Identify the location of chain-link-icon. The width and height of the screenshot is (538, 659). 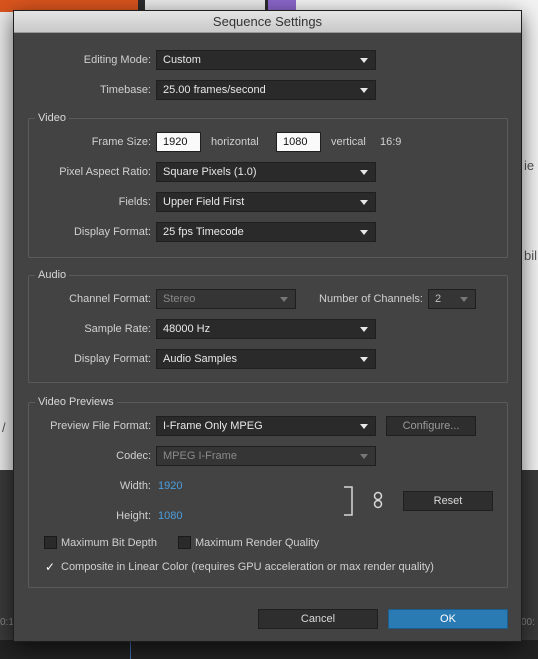
(378, 500).